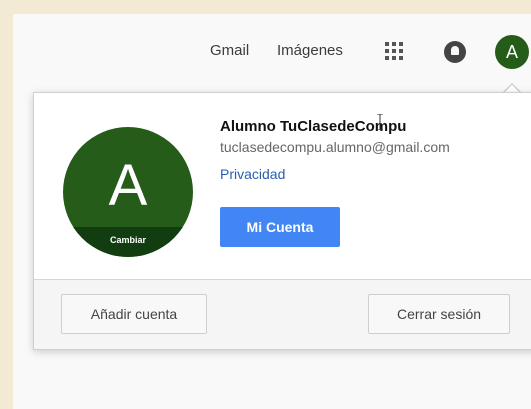  Describe the element at coordinates (252, 174) in the screenshot. I see `privacy-link: Privacidad` at that location.